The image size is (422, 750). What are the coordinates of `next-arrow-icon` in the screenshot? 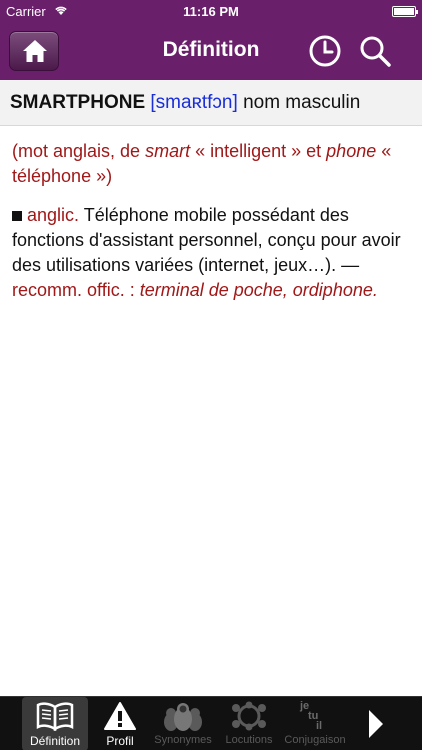 It's located at (376, 724).